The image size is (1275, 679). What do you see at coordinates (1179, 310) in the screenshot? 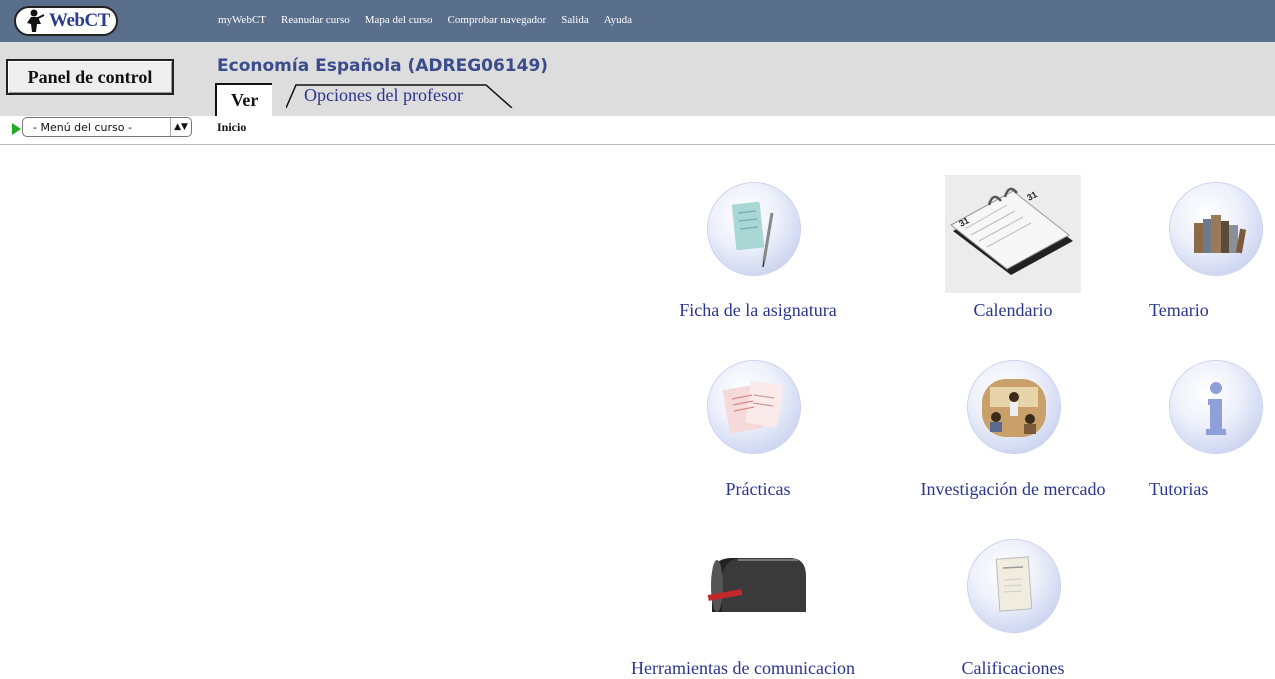
I see `tool-label: Temario` at bounding box center [1179, 310].